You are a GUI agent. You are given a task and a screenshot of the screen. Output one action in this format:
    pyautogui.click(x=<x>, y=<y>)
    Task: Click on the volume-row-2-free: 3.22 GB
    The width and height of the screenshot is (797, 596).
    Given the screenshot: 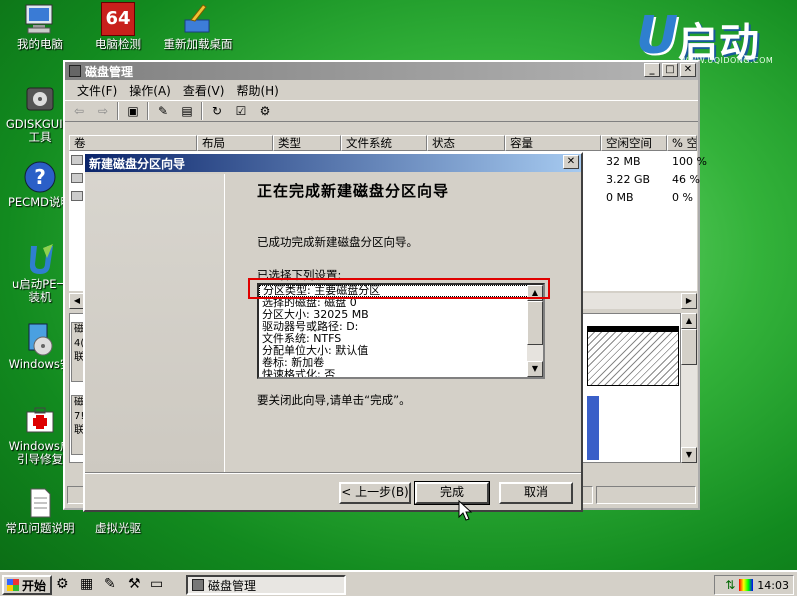 What is the action you would take?
    pyautogui.click(x=628, y=179)
    